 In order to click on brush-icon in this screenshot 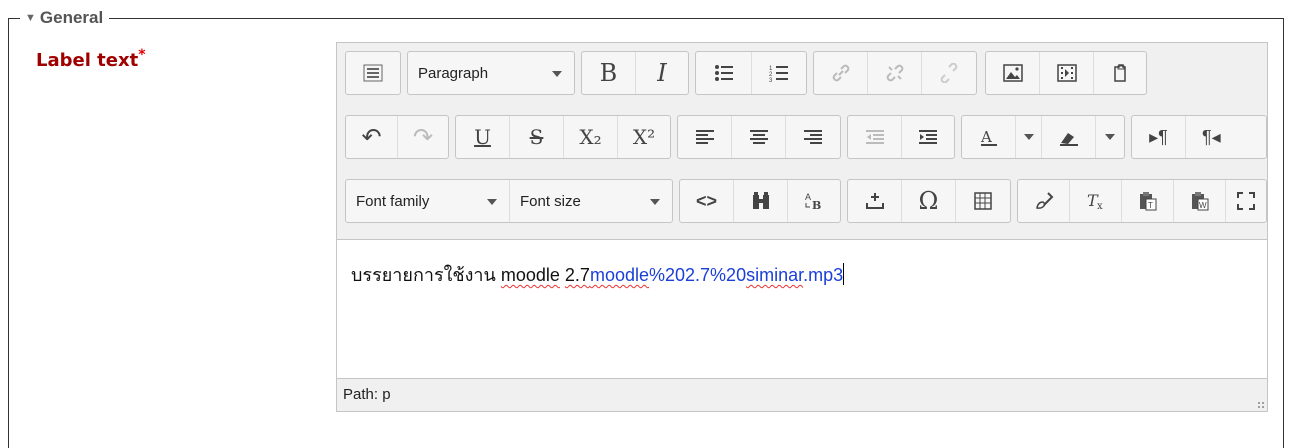, I will do `click(1044, 200)`.